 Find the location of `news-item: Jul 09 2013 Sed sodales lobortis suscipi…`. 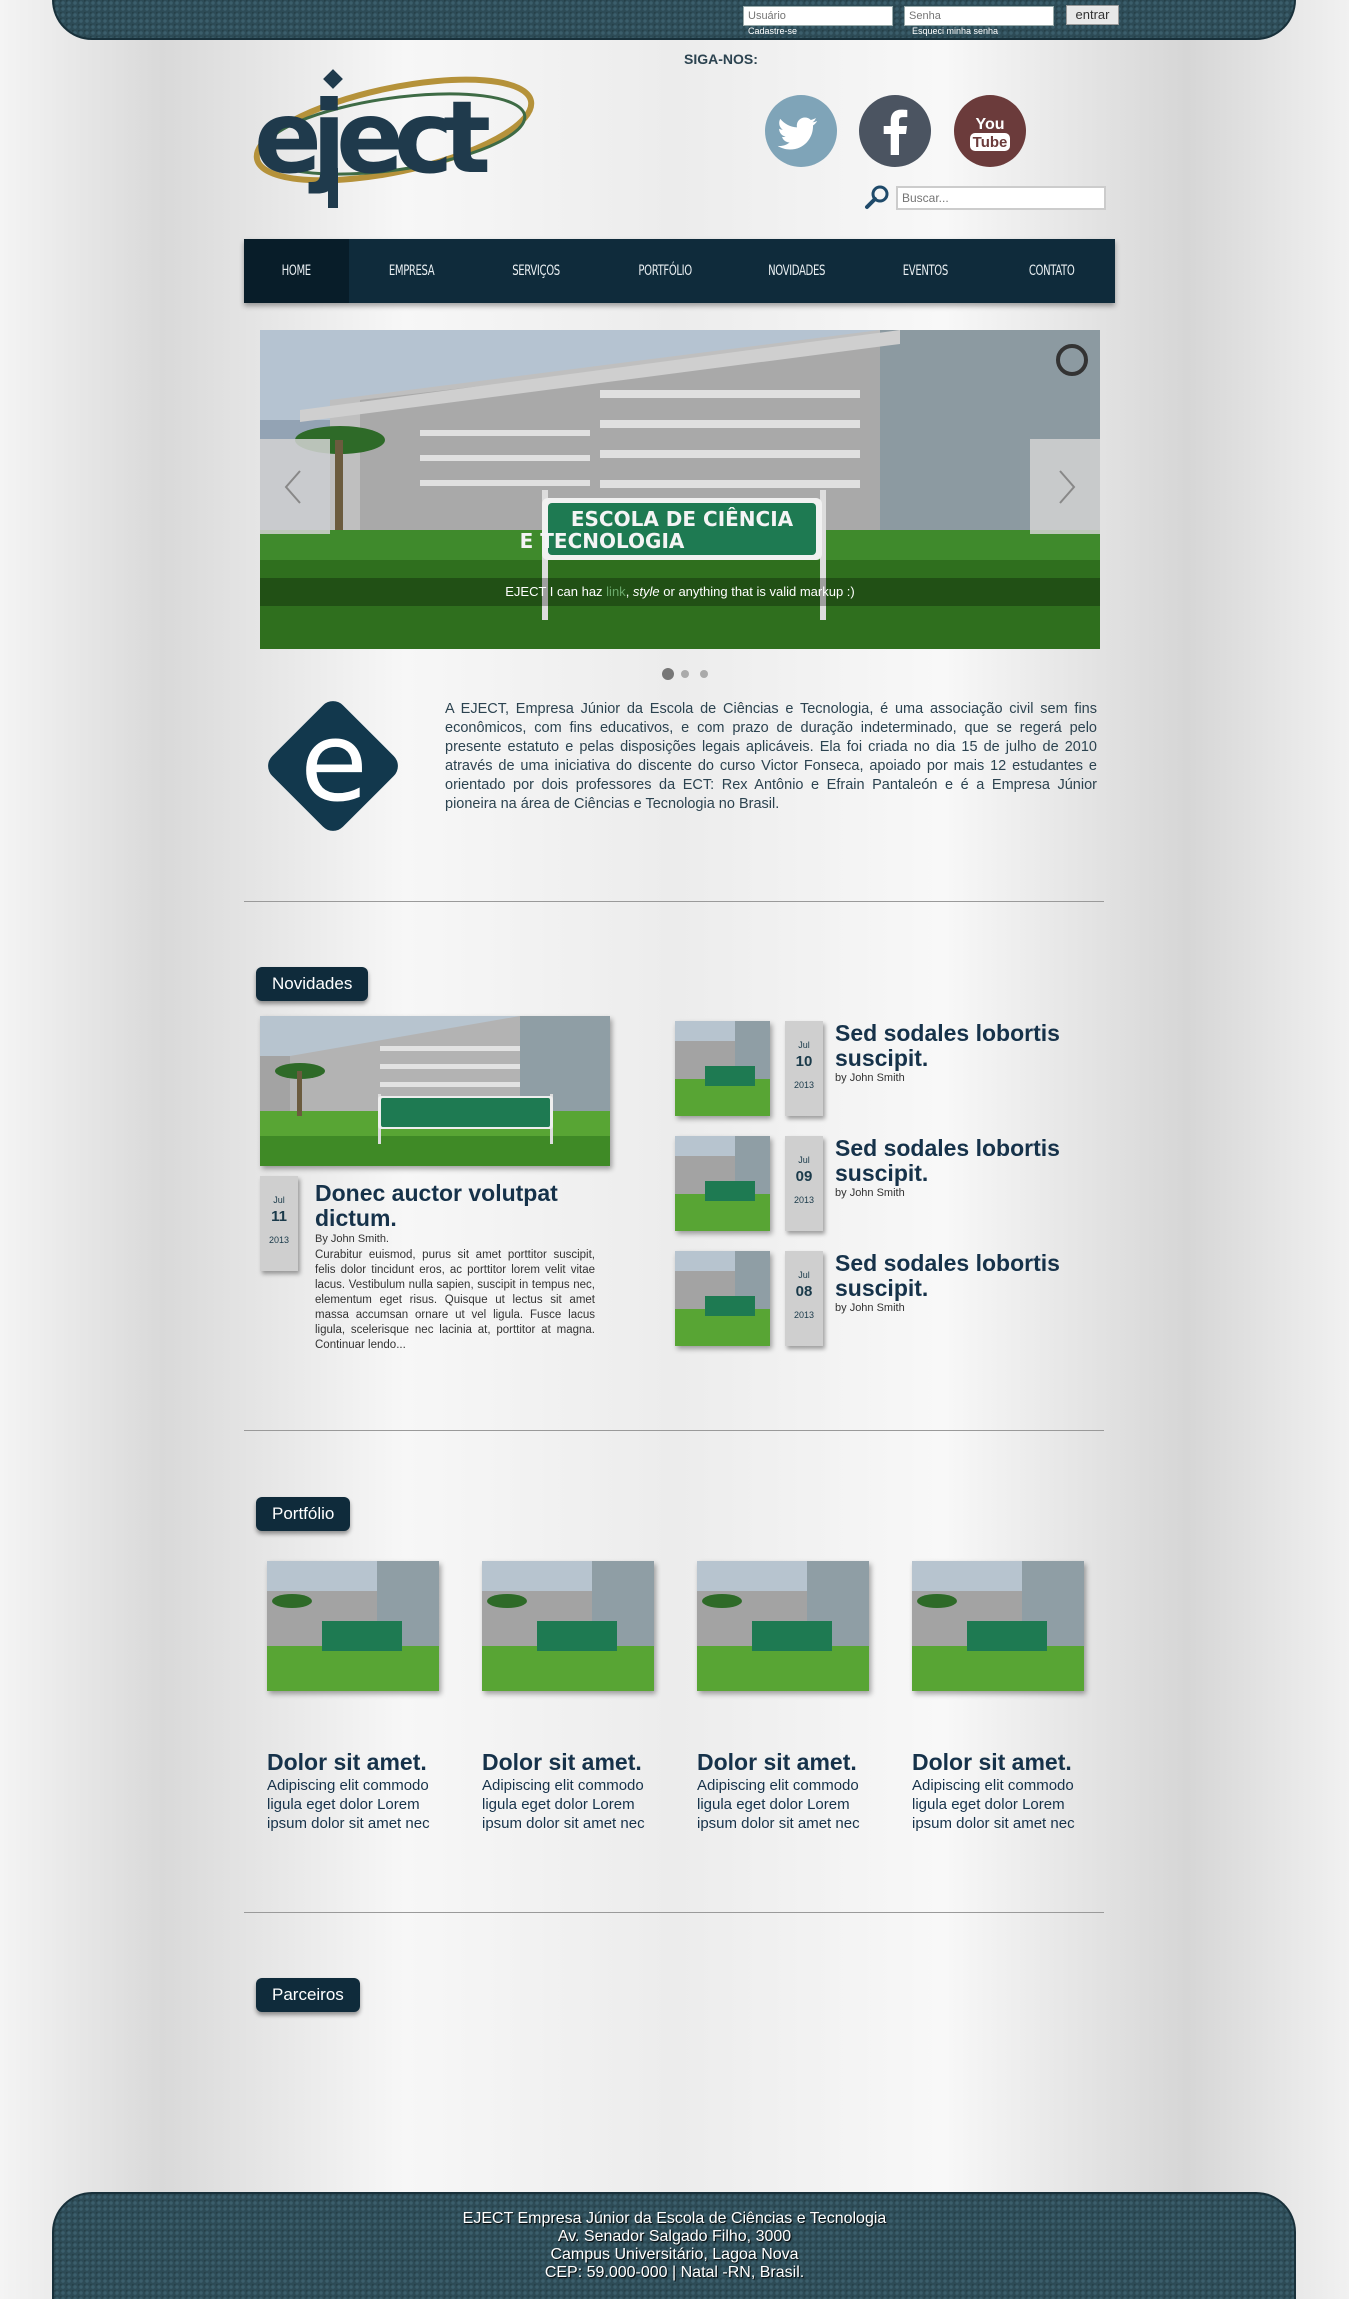

news-item: Jul 09 2013 Sed sodales lobortis suscipi… is located at coordinates (885, 1186).